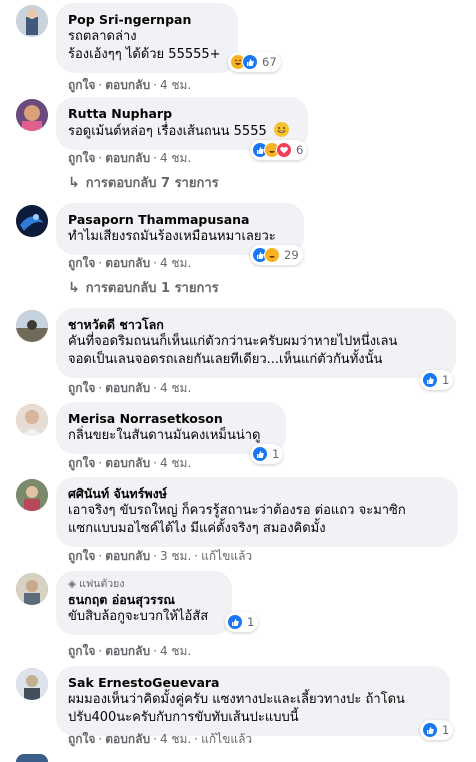  I want to click on comment-author: Pop Sri-ngernpan, so click(147, 19).